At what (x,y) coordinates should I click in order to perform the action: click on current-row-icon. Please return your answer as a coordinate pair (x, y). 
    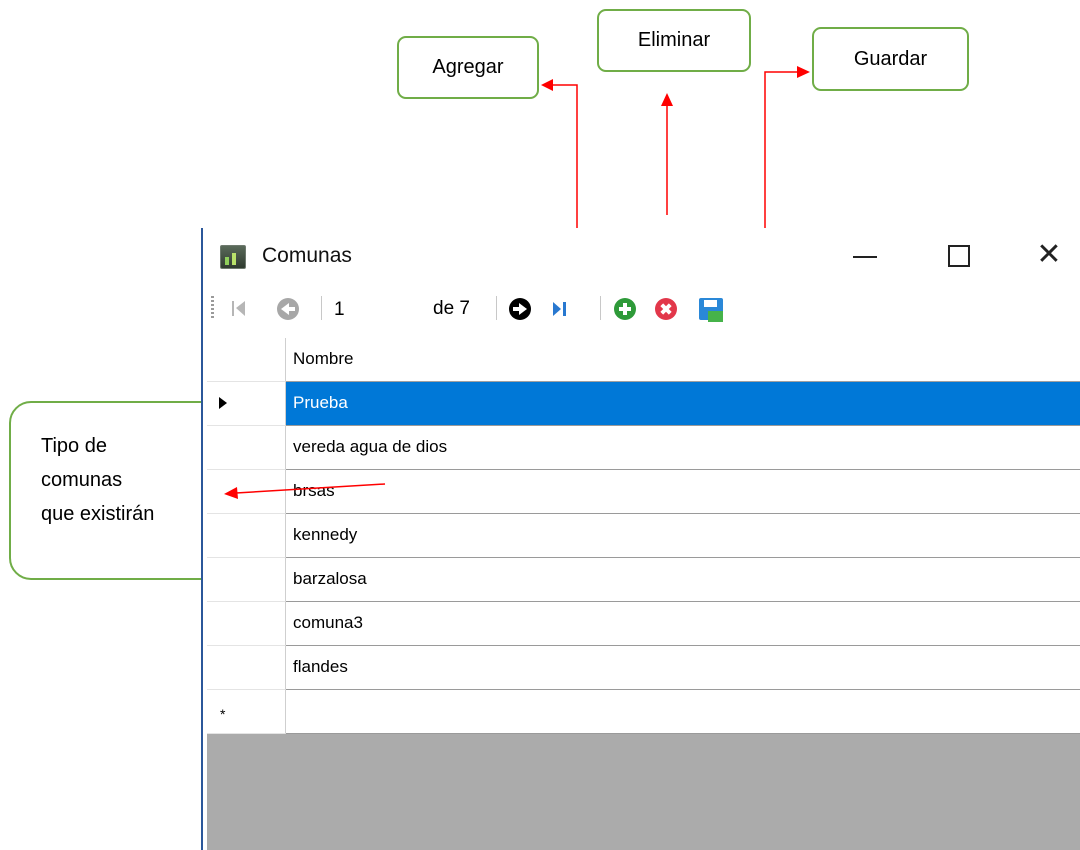
    Looking at the image, I should click on (223, 403).